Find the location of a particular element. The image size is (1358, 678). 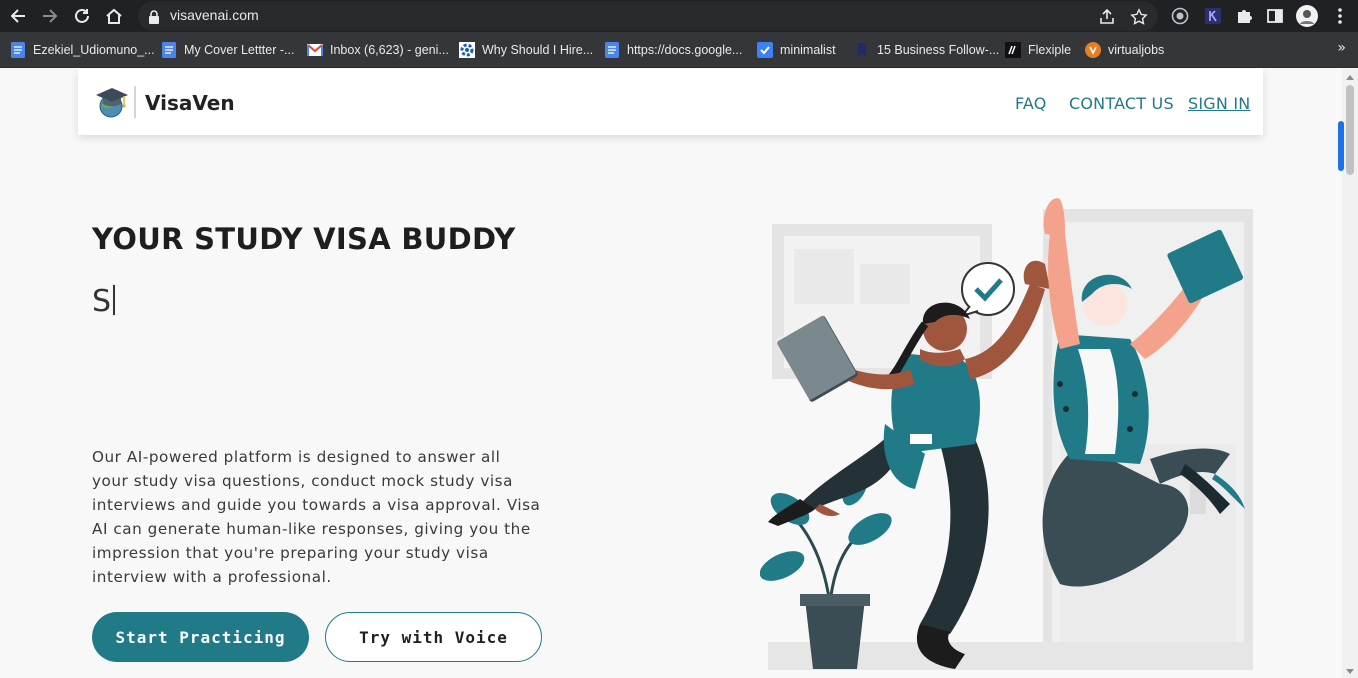

brand-name: VisaVen is located at coordinates (190, 103).